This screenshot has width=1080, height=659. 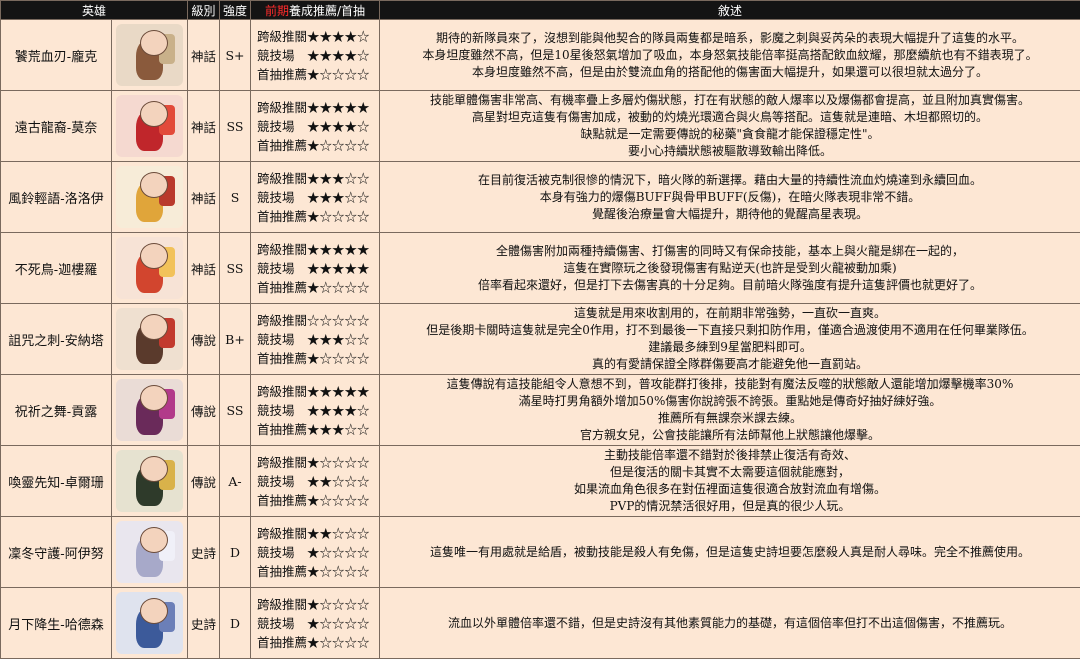 I want to click on rec-line: 跨級推關★★☆☆☆, so click(x=318, y=533).